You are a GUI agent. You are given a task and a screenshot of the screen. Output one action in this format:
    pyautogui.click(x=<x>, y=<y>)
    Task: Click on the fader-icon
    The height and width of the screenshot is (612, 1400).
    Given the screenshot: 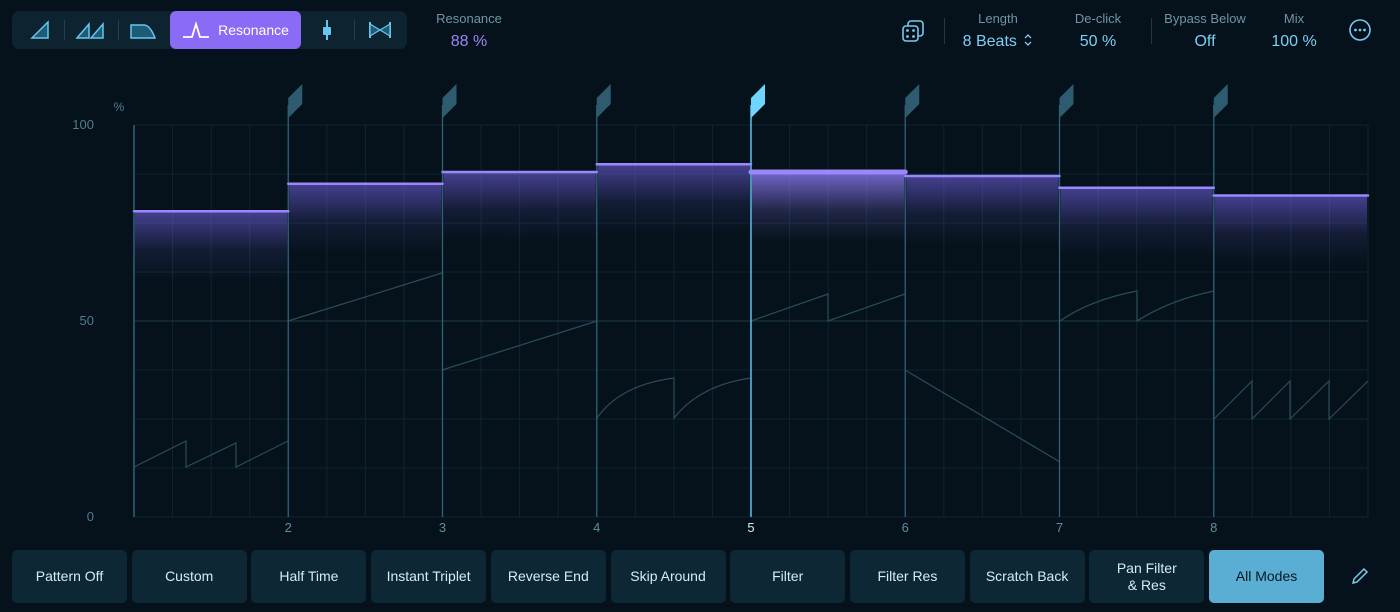 What is the action you would take?
    pyautogui.click(x=327, y=30)
    